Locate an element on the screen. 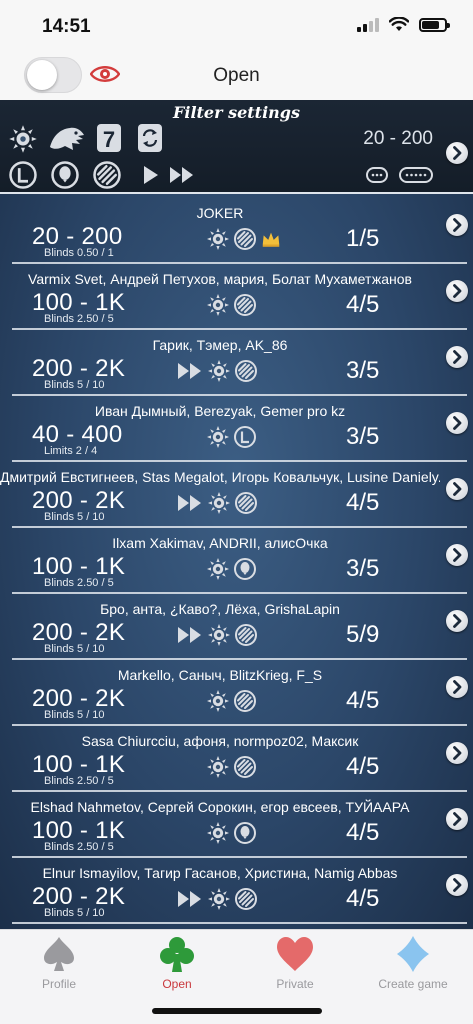 This screenshot has width=473, height=1024. tab-profile: Profile is located at coordinates (59, 962).